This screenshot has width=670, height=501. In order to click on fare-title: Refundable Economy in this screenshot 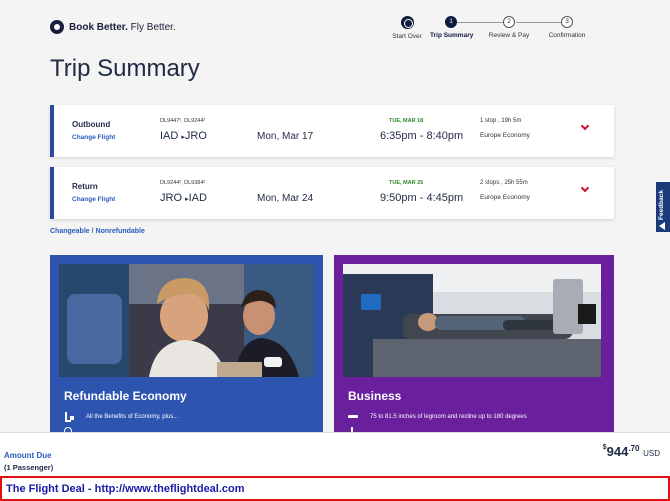, I will do `click(125, 396)`.